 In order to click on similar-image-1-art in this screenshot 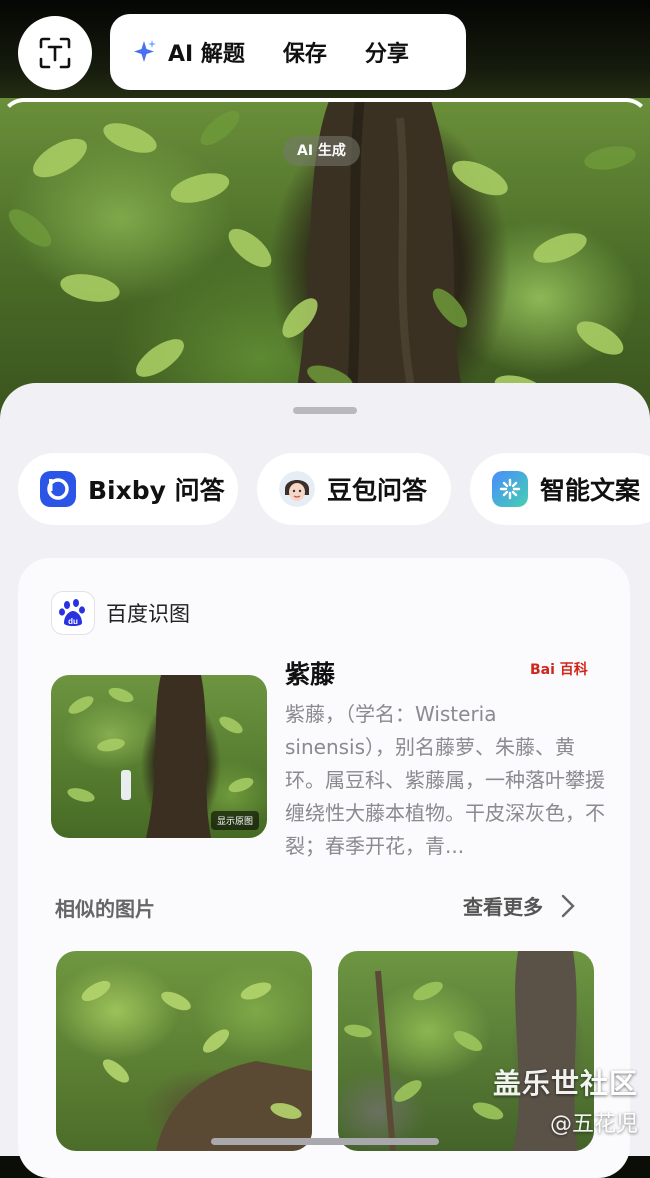, I will do `click(196, 1065)`.